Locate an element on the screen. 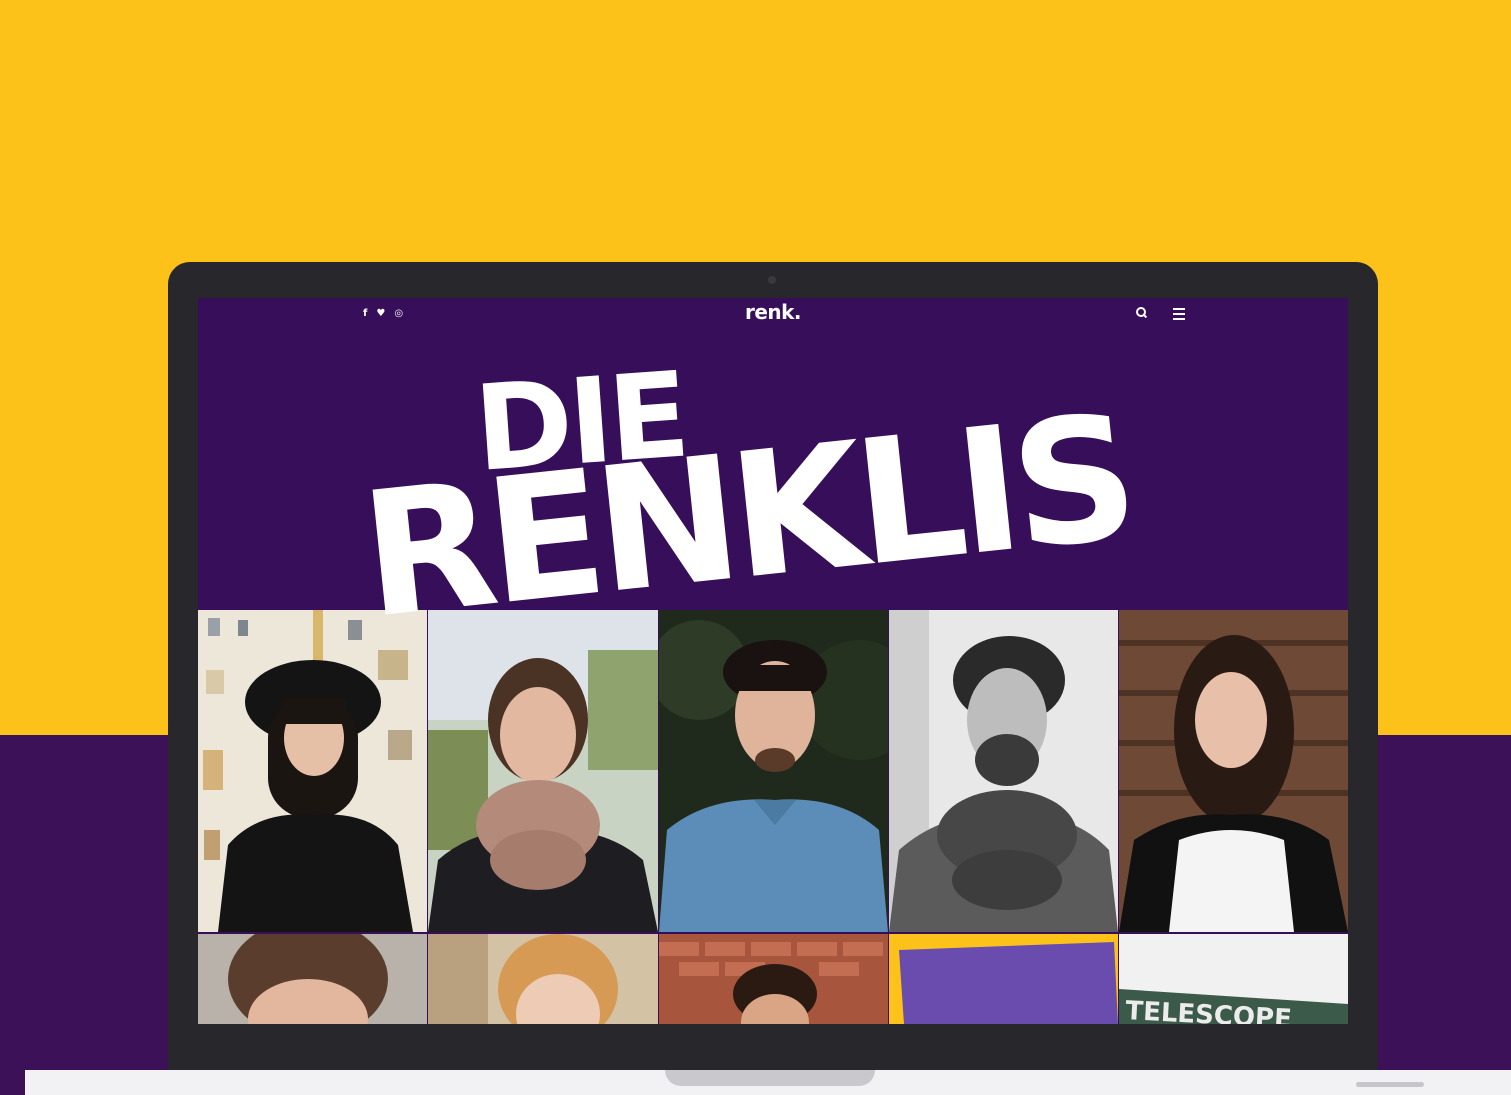  laptop-base-slot is located at coordinates (1390, 1084).